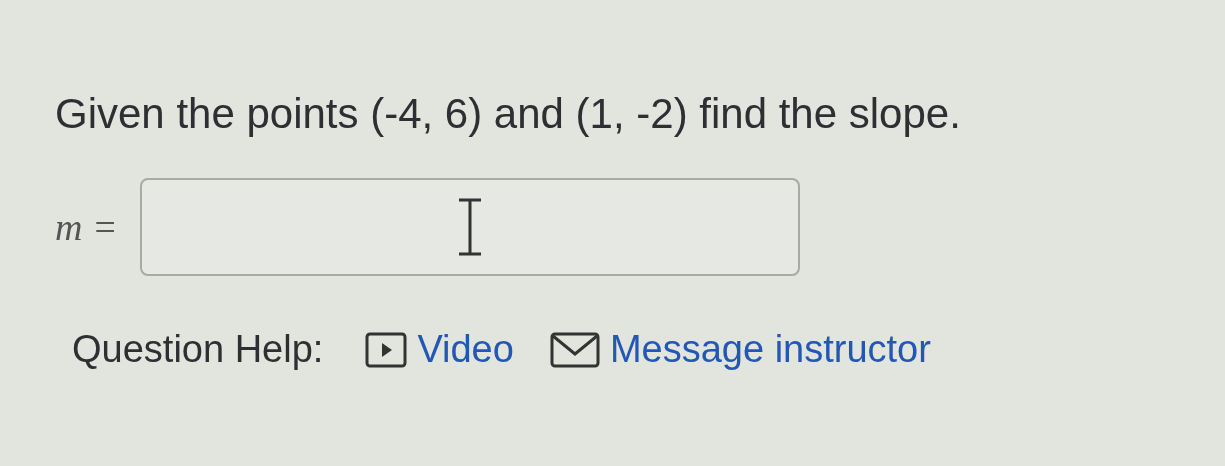 This screenshot has height=466, width=1225. I want to click on help-label: Question Help:, so click(198, 349).